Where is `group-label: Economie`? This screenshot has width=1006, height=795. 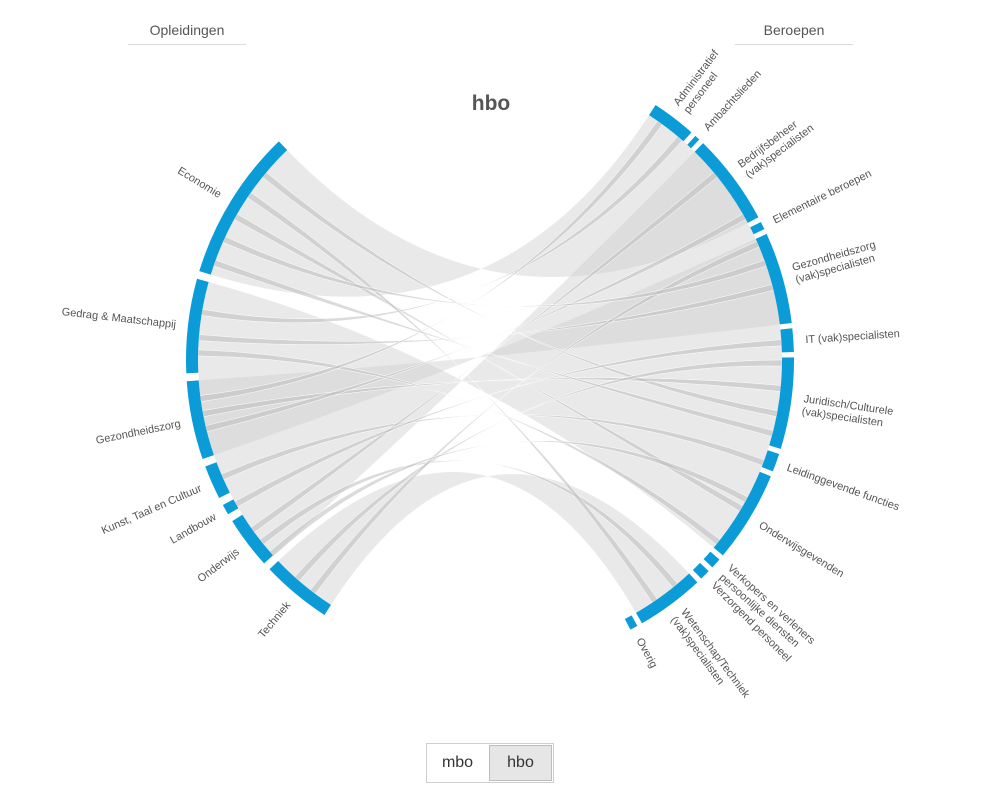 group-label: Economie is located at coordinates (199, 183).